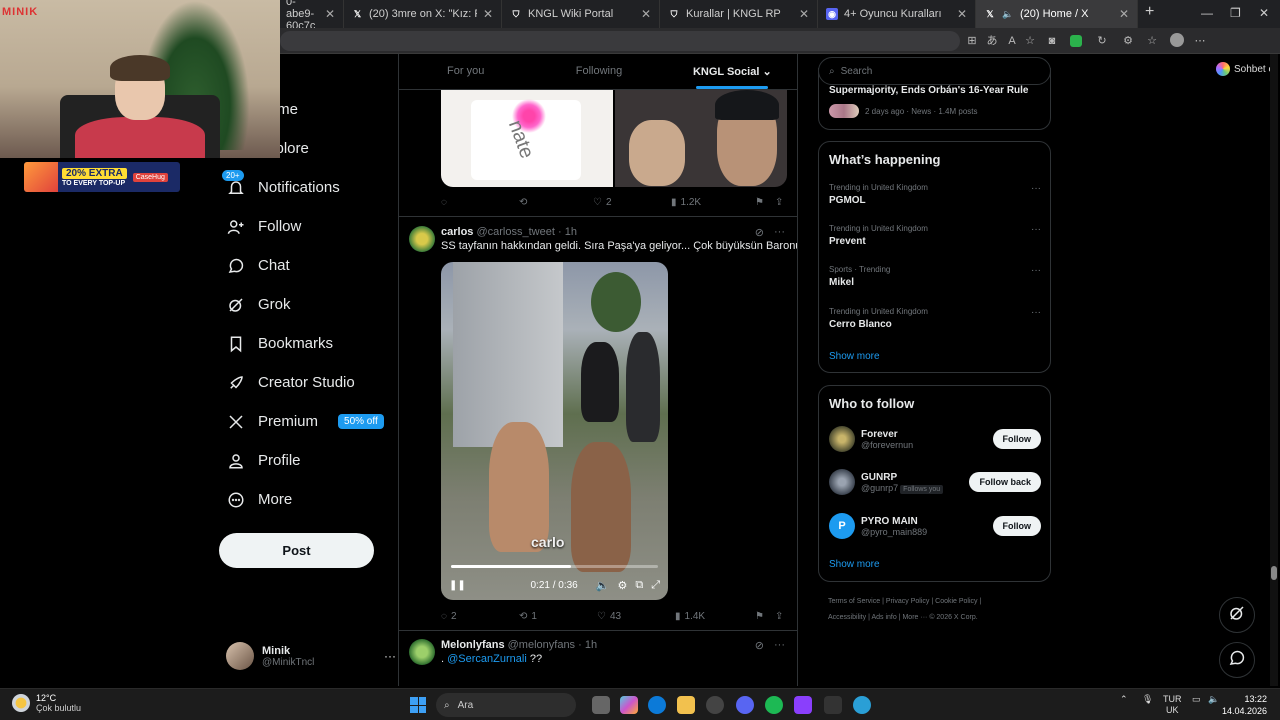  Describe the element at coordinates (46, 703) in the screenshot. I see `weather-widget: 12°C Çok bulutlu` at that location.